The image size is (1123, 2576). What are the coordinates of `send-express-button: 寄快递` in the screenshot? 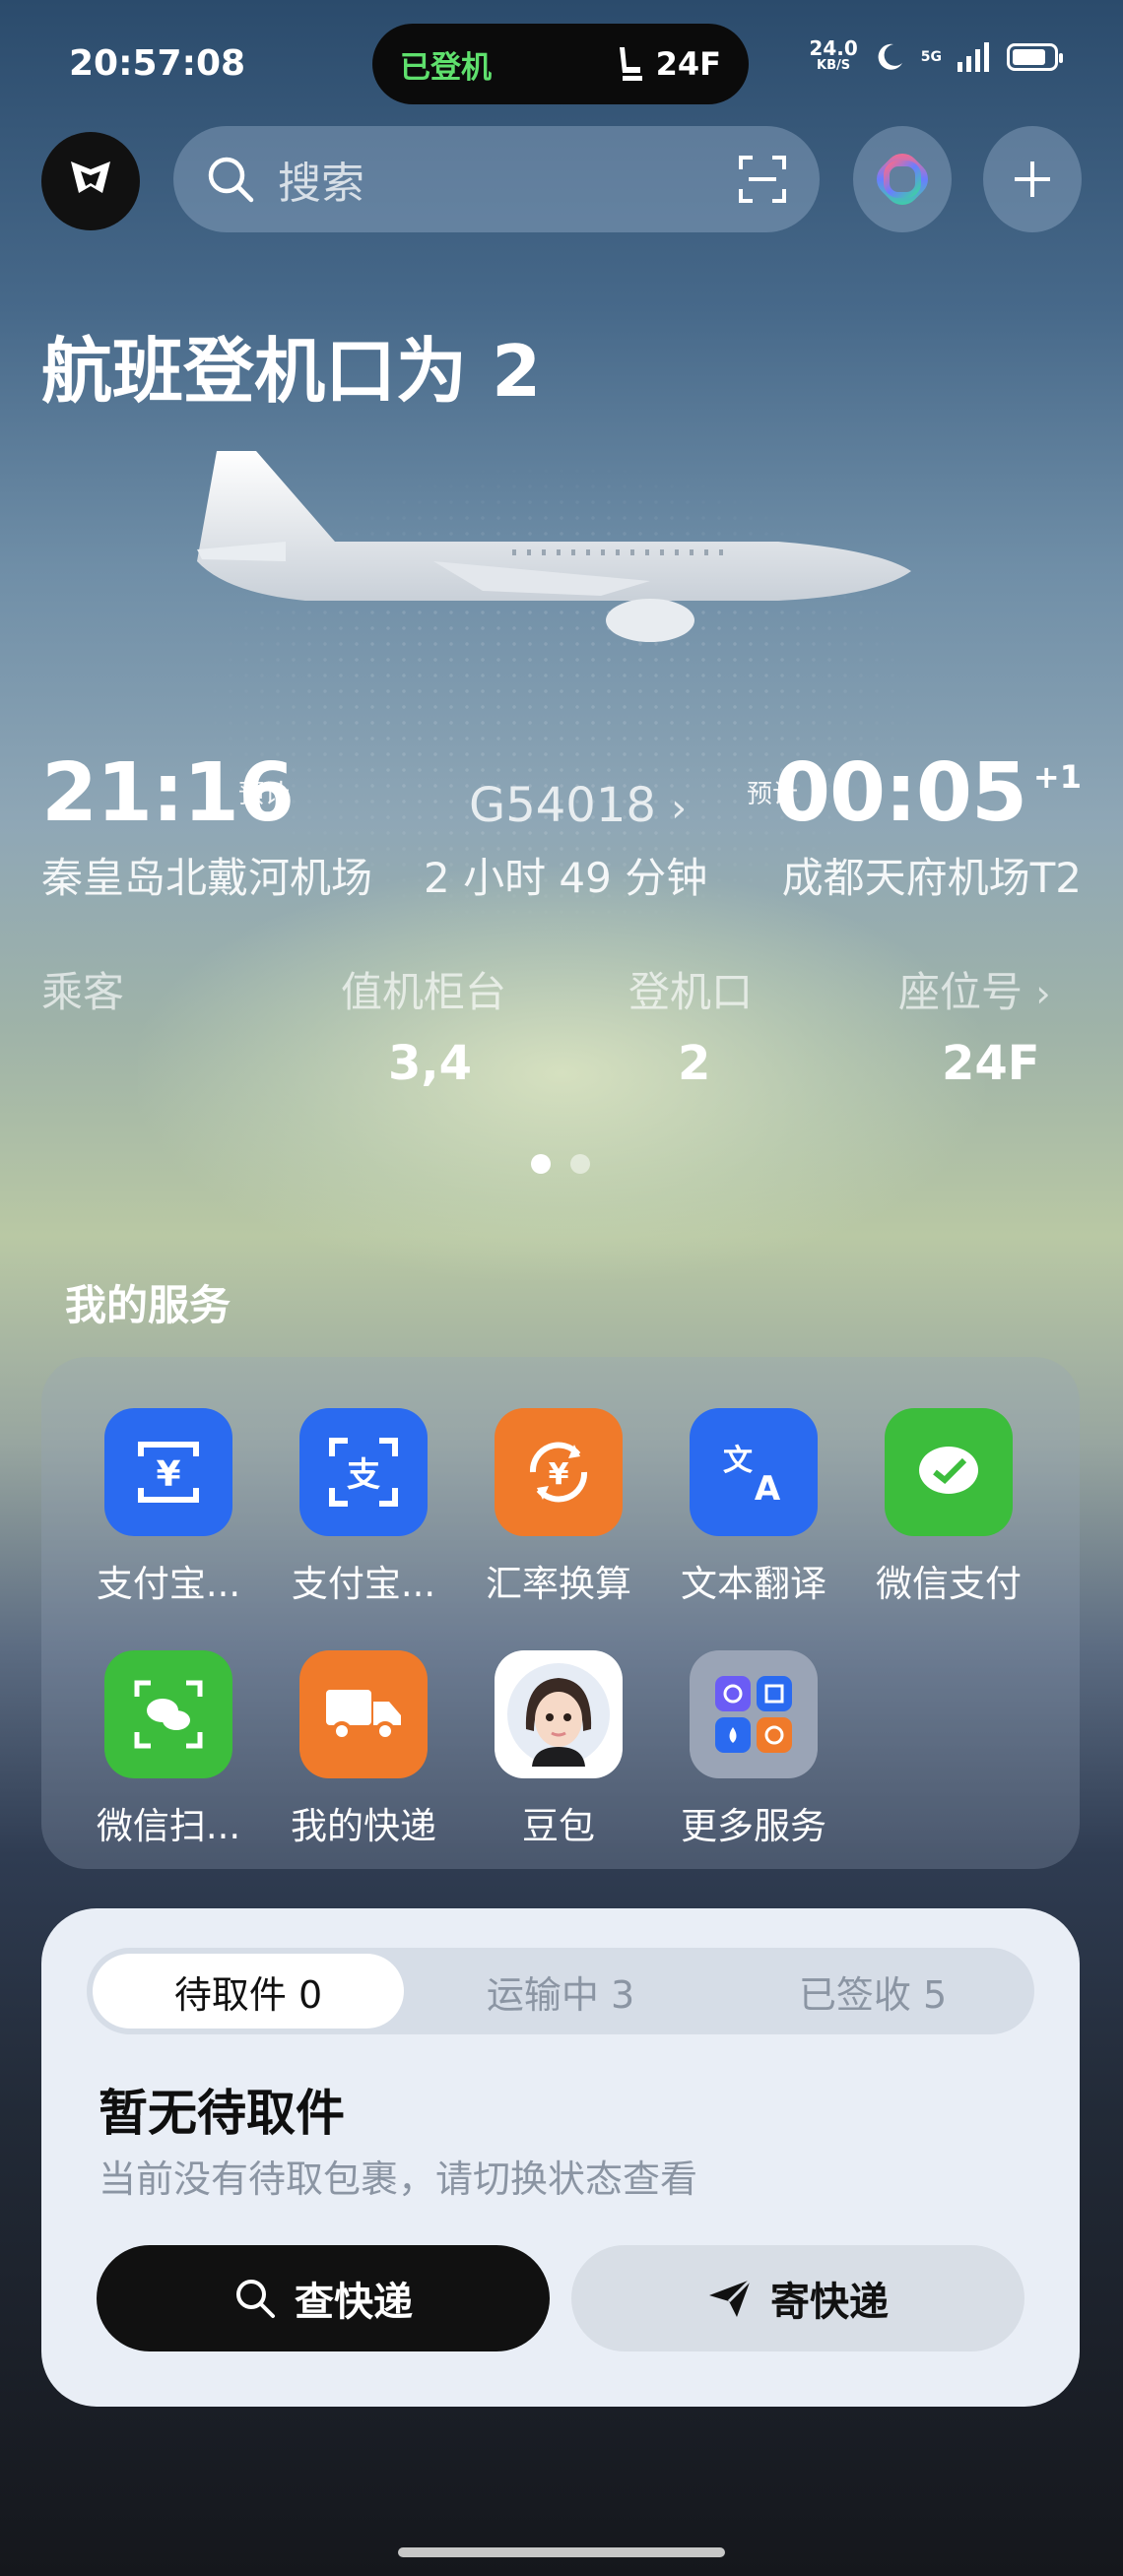 It's located at (797, 2298).